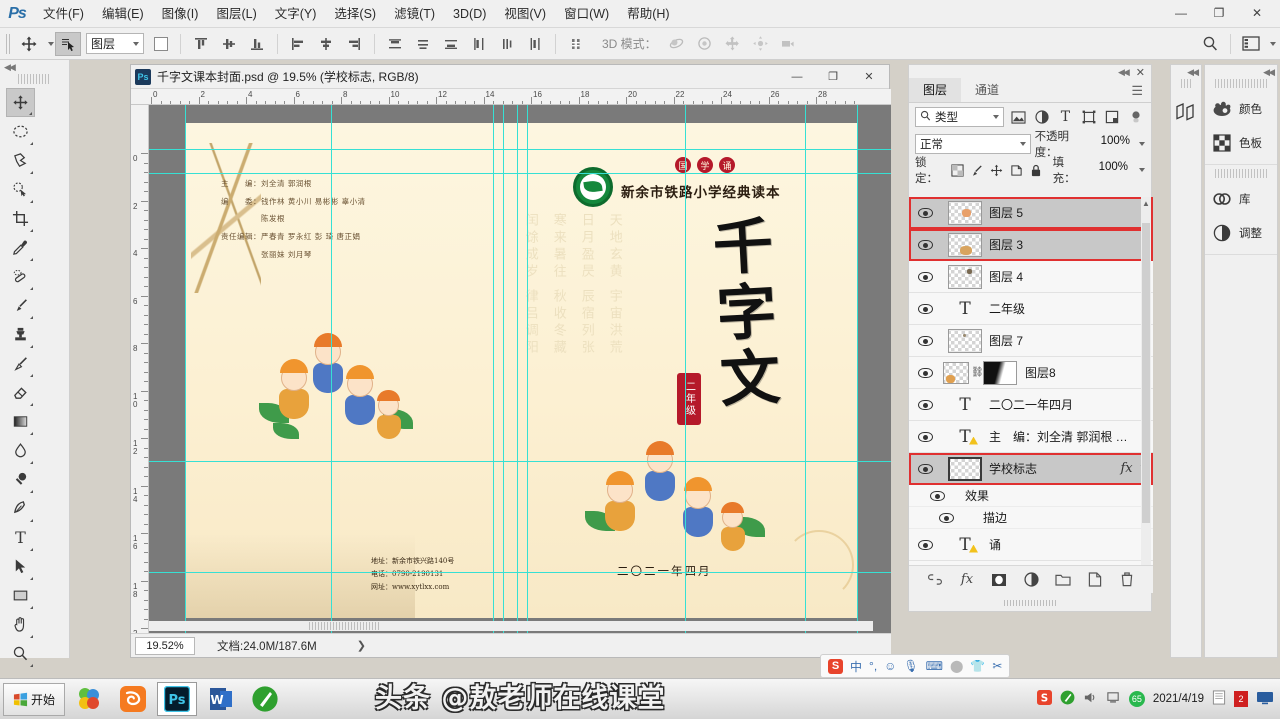 The image size is (1280, 719). What do you see at coordinates (733, 44) in the screenshot?
I see `pan-3d-icon` at bounding box center [733, 44].